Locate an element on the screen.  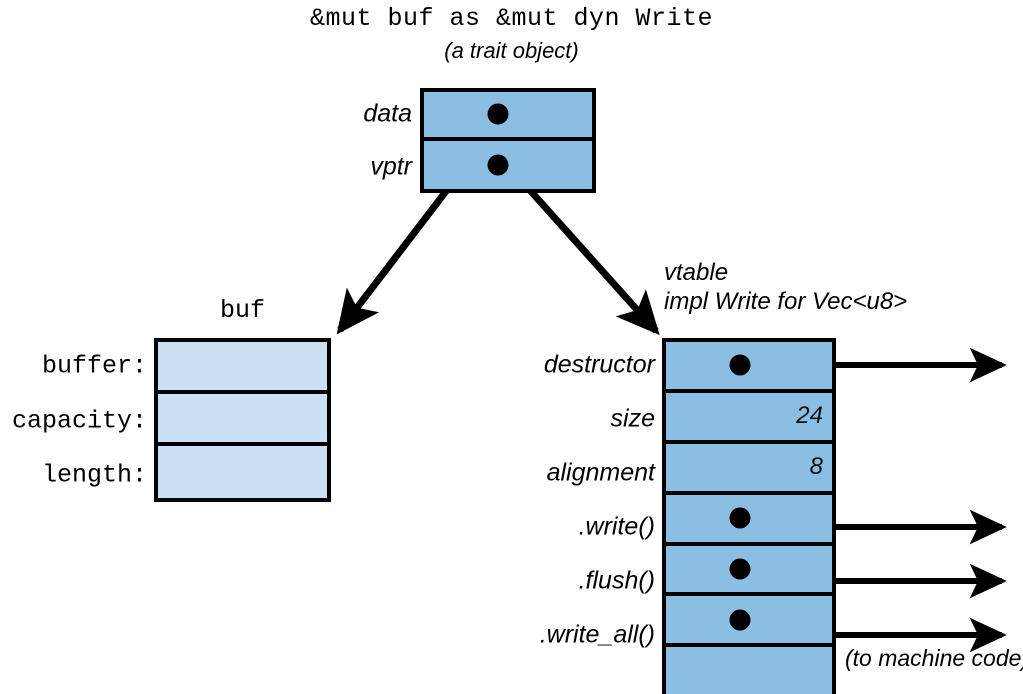
vtable-row-empty is located at coordinates (749, 670).